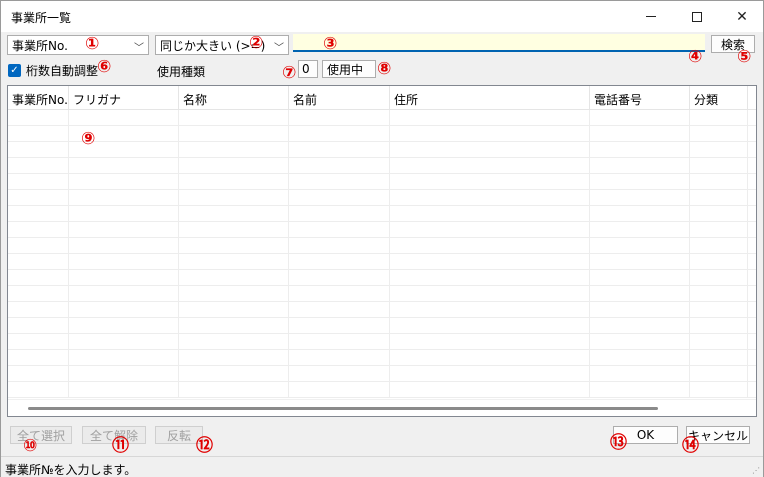 The width and height of the screenshot is (764, 477). I want to click on annotation-2: ②, so click(256, 43).